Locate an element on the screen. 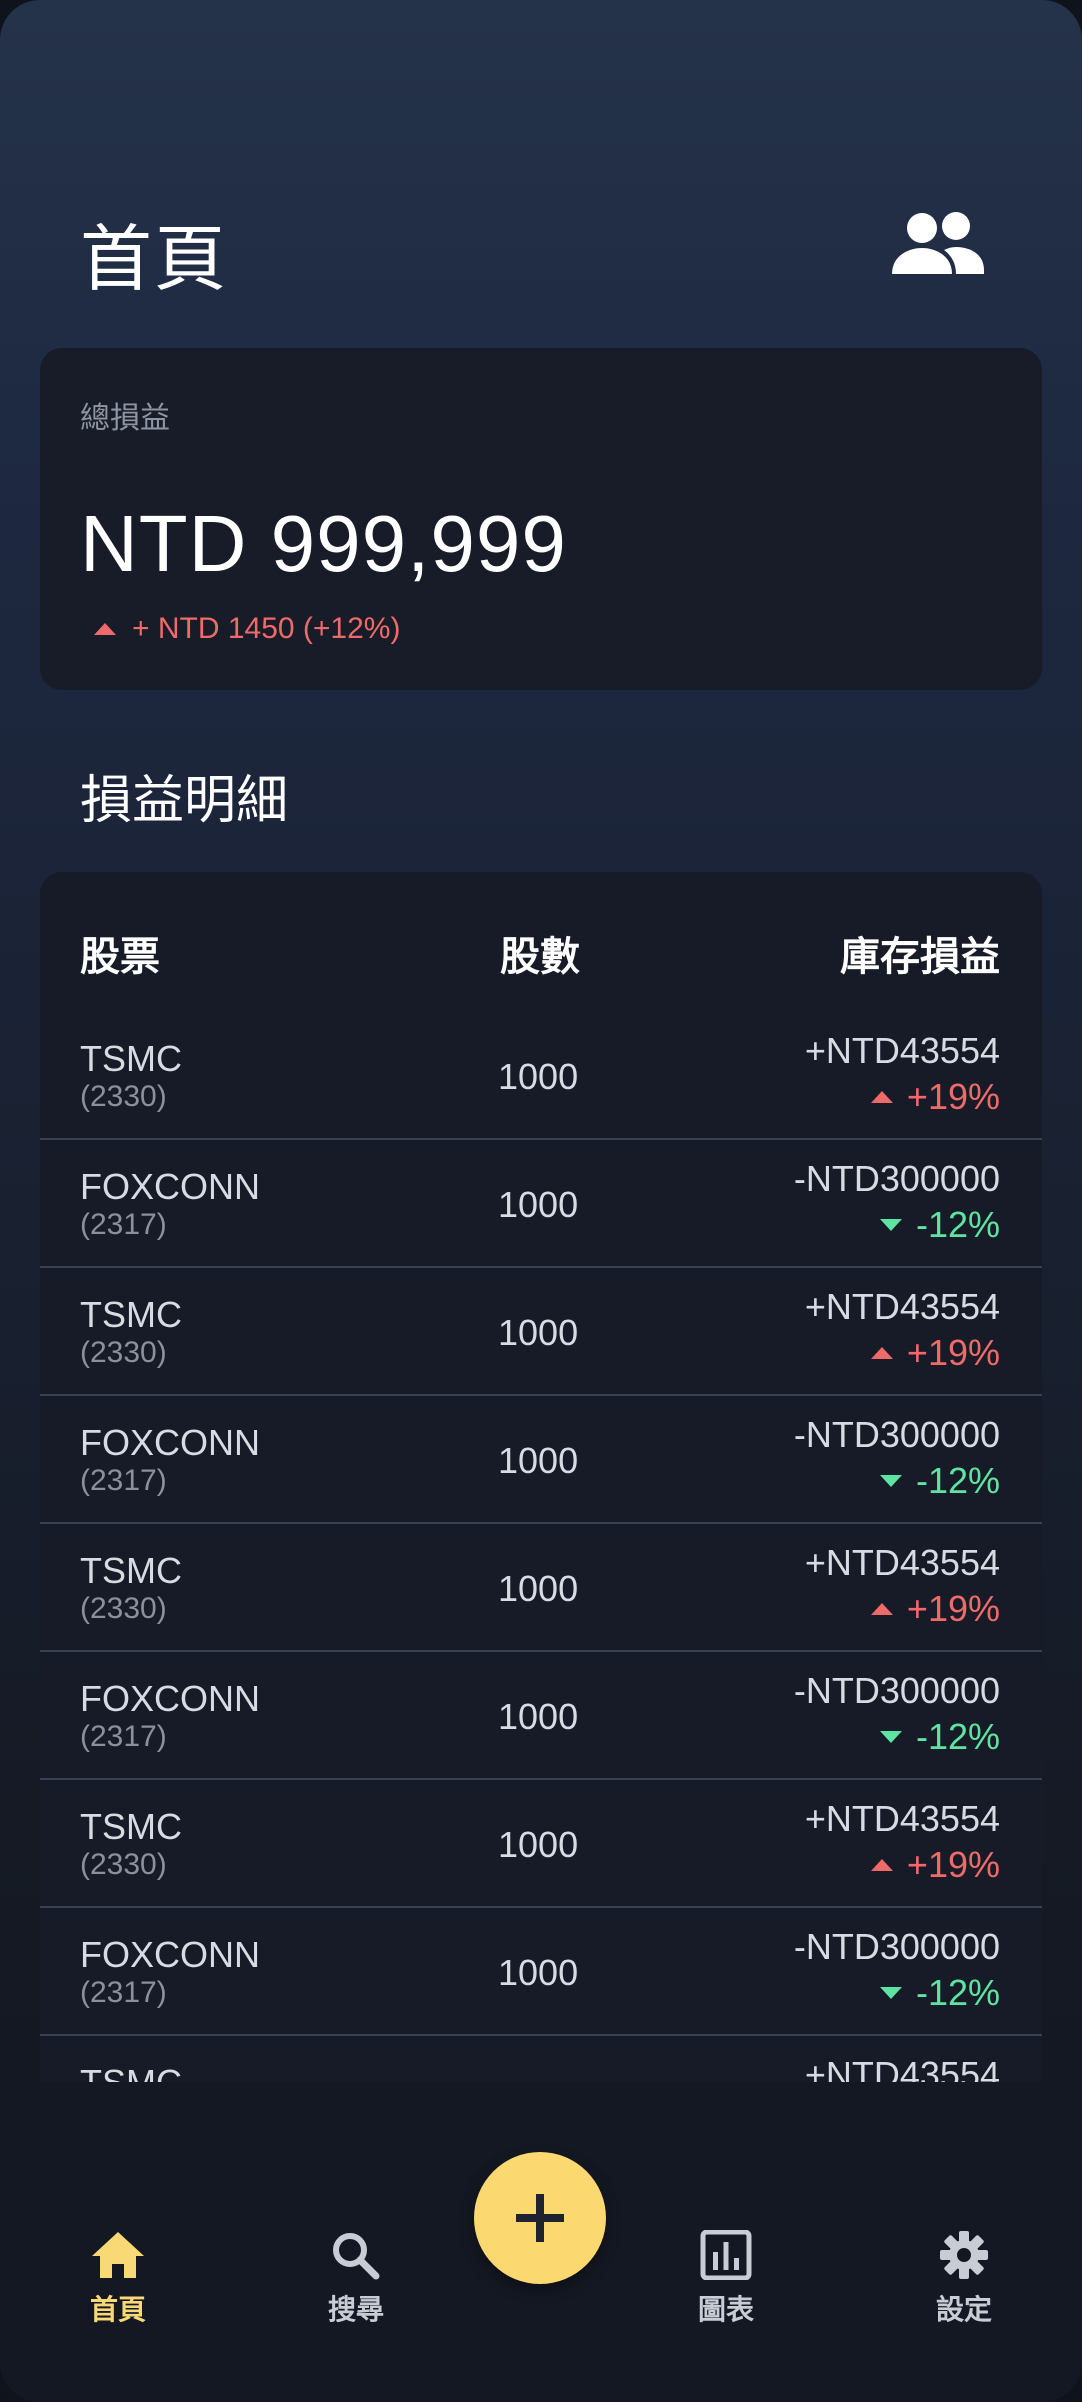 The height and width of the screenshot is (2402, 1082). column-header-pl: 庫存損益 is located at coordinates (920, 957).